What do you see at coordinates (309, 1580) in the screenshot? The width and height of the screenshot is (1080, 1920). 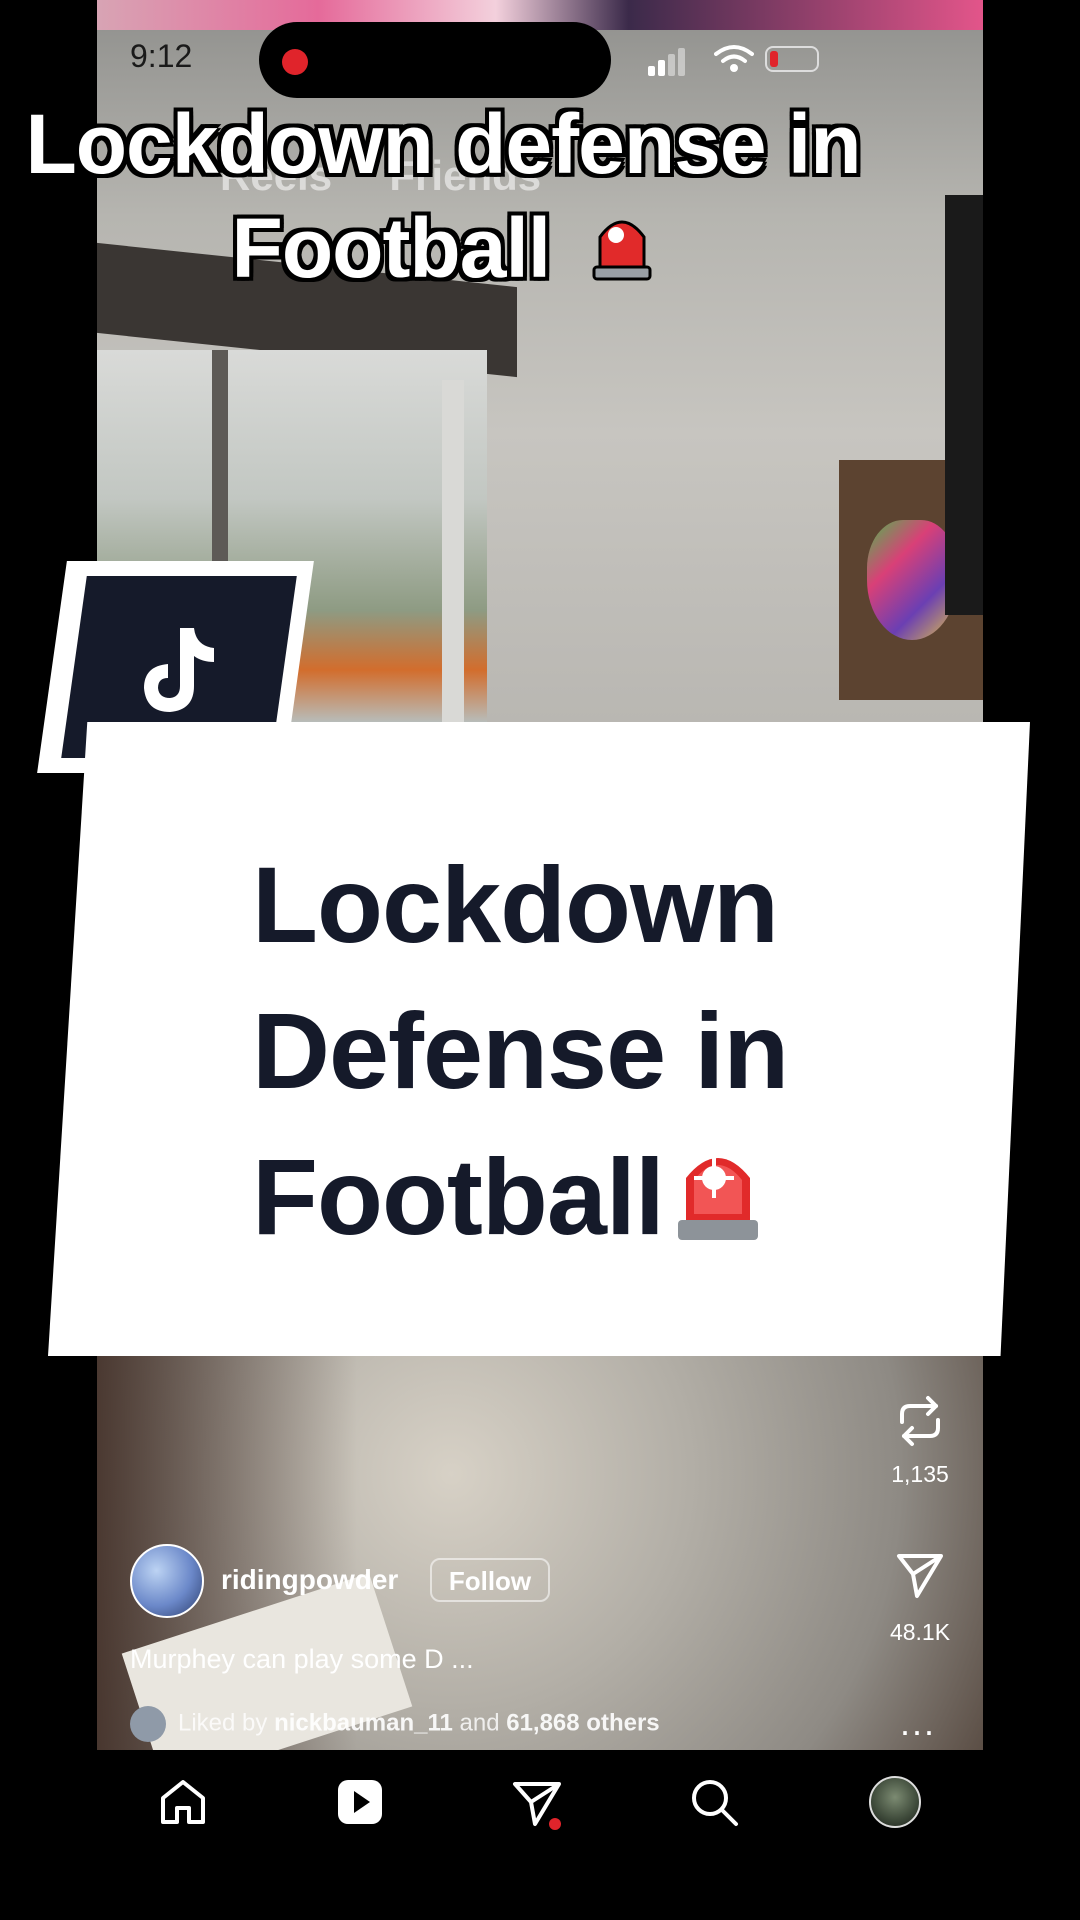 I see `author-username: ridingpowder` at bounding box center [309, 1580].